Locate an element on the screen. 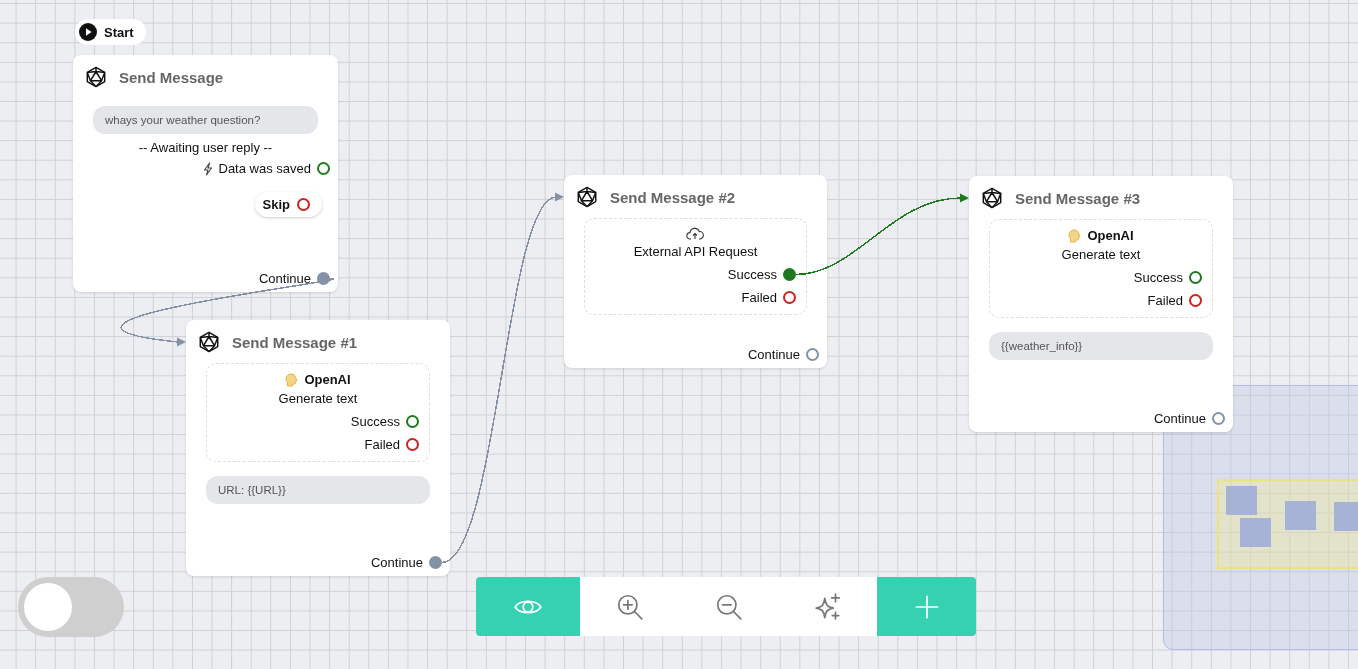 Image resolution: width=1358 pixels, height=669 pixels. sparkle-icon is located at coordinates (827, 606).